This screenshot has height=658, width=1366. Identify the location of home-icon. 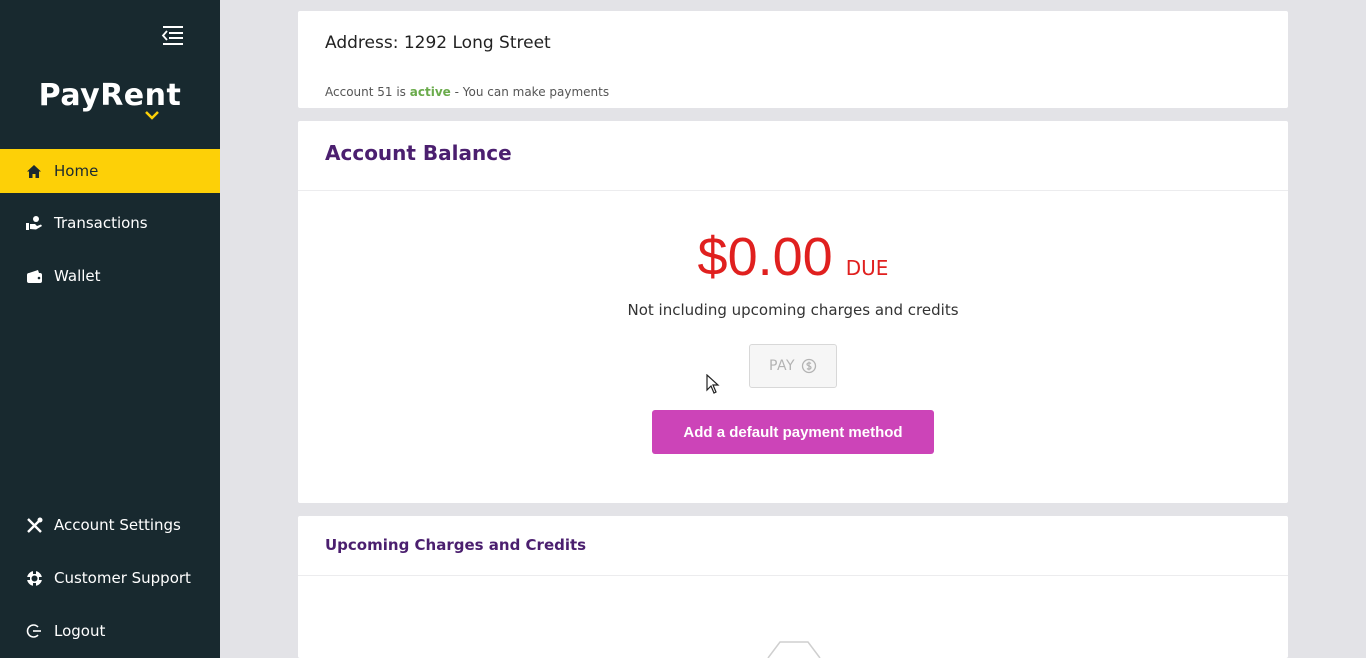
(34, 171).